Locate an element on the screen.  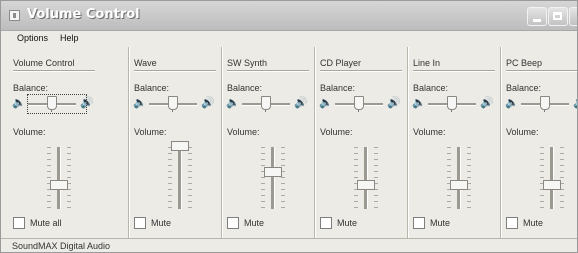
panel-title: PC Beep is located at coordinates (524, 63).